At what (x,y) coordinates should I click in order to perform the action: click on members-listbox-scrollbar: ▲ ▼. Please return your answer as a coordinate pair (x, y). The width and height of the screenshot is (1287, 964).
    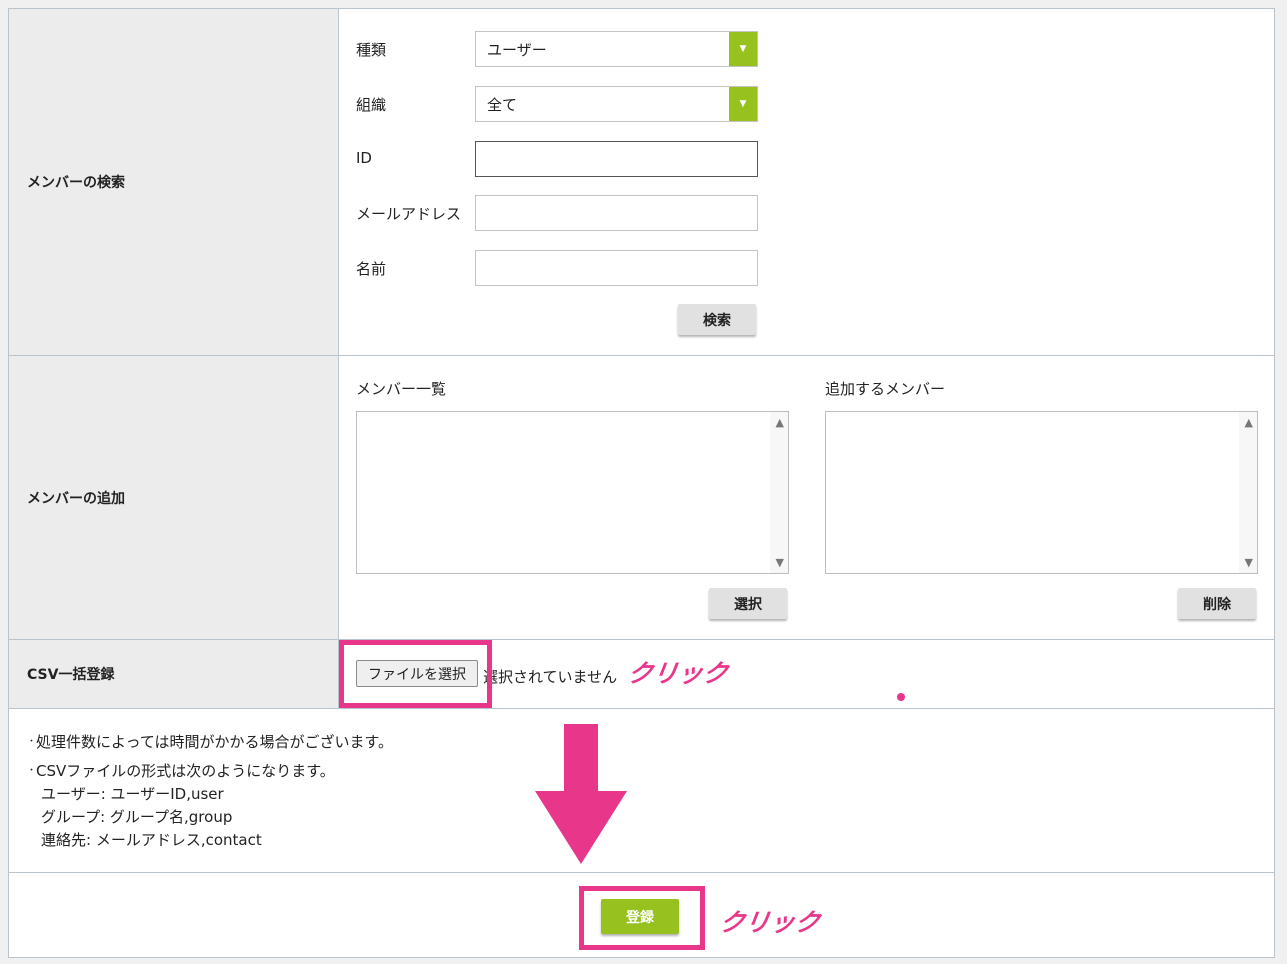
    Looking at the image, I should click on (779, 492).